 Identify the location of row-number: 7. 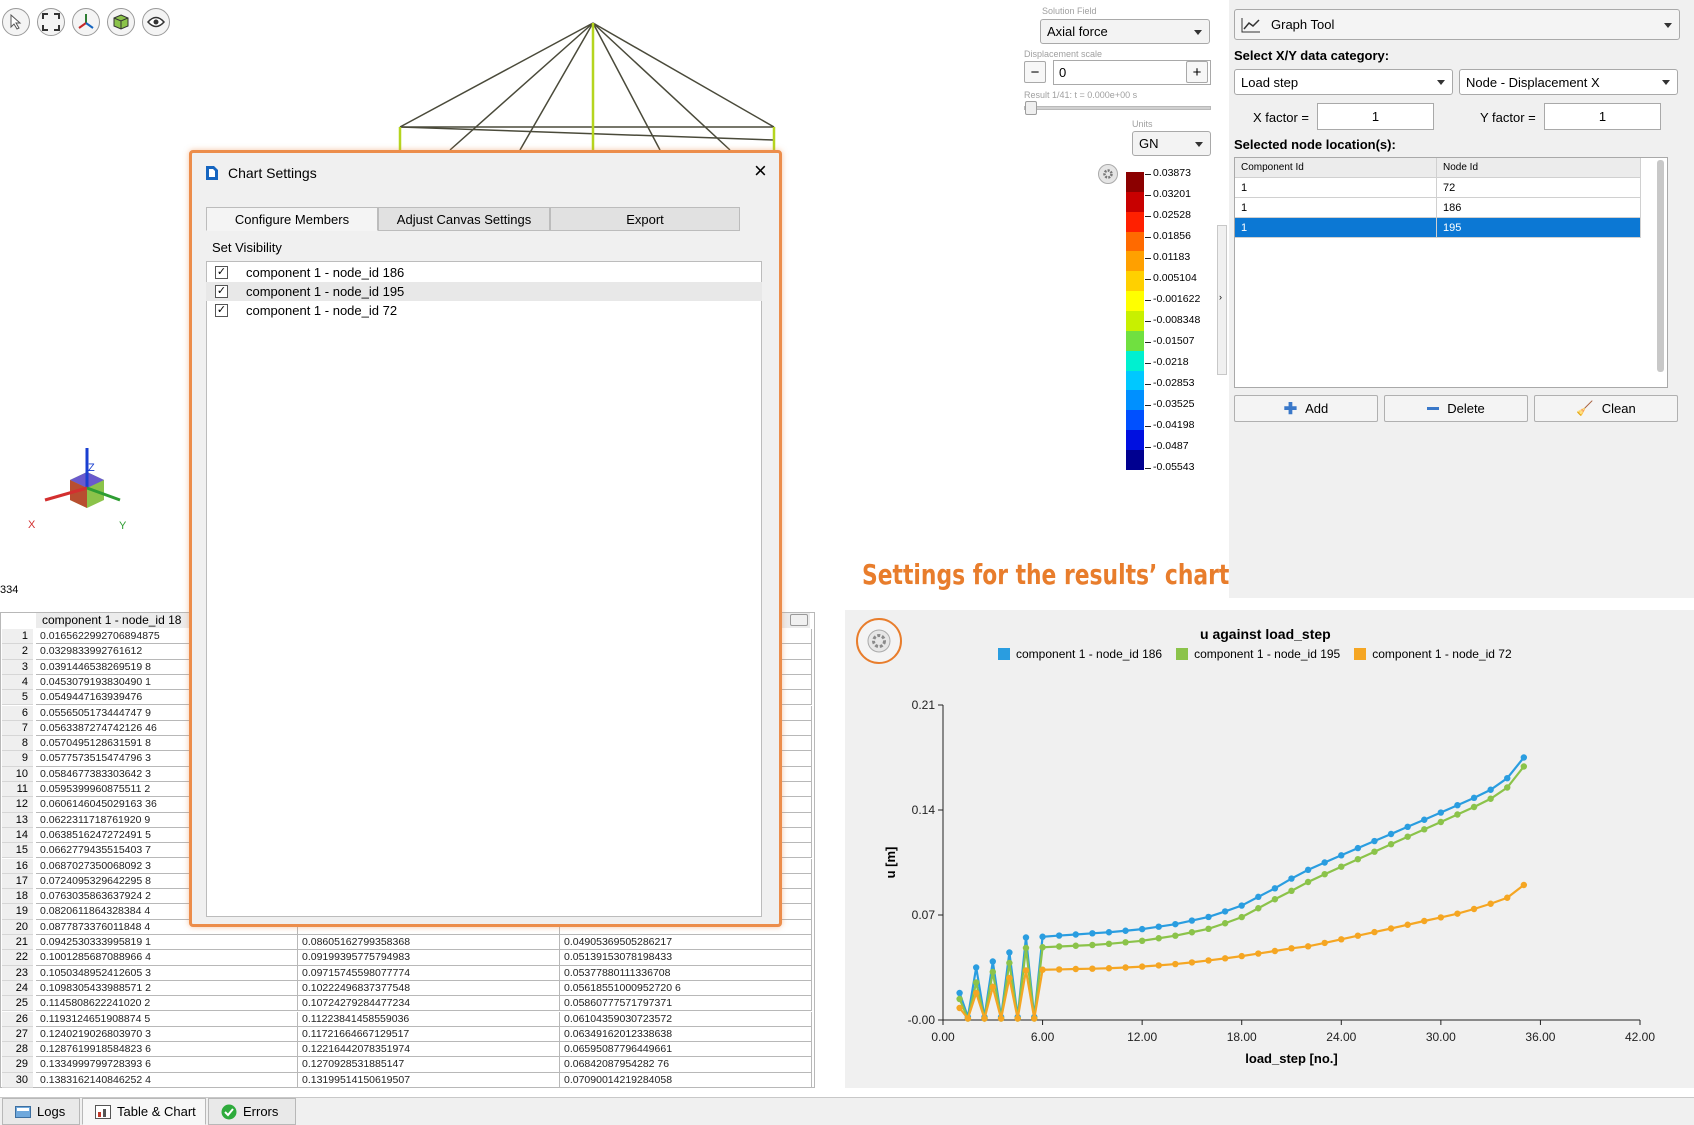
(17, 728).